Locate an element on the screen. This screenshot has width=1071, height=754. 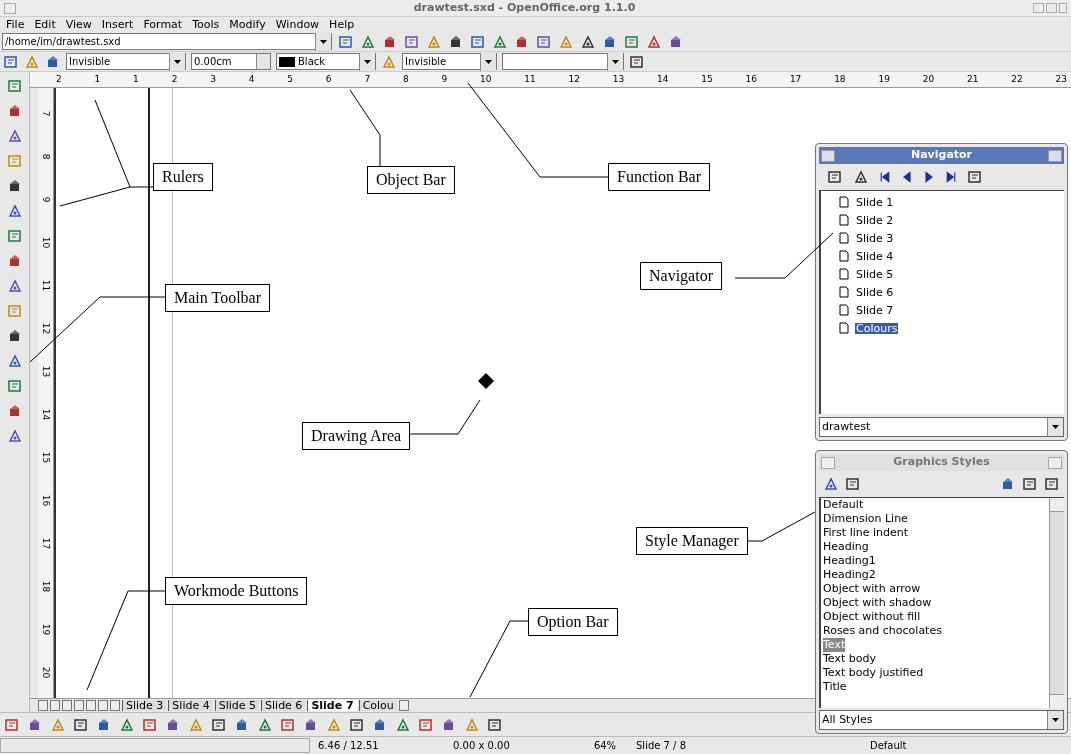
style-item: Heading is located at coordinates (846, 547).